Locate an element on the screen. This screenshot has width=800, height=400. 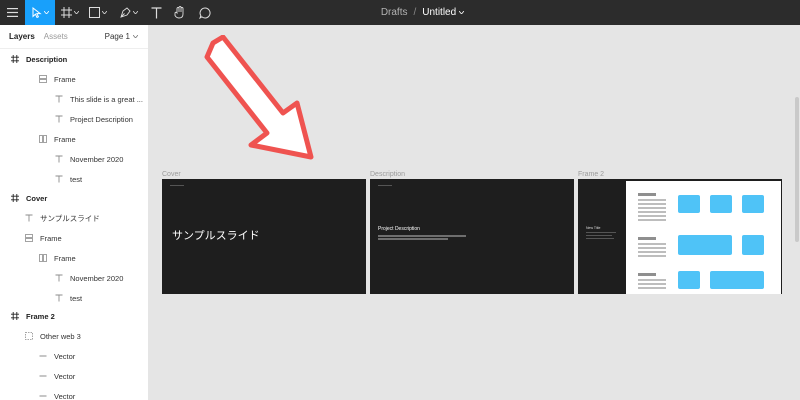
component-instance-icon is located at coordinates (29, 336).